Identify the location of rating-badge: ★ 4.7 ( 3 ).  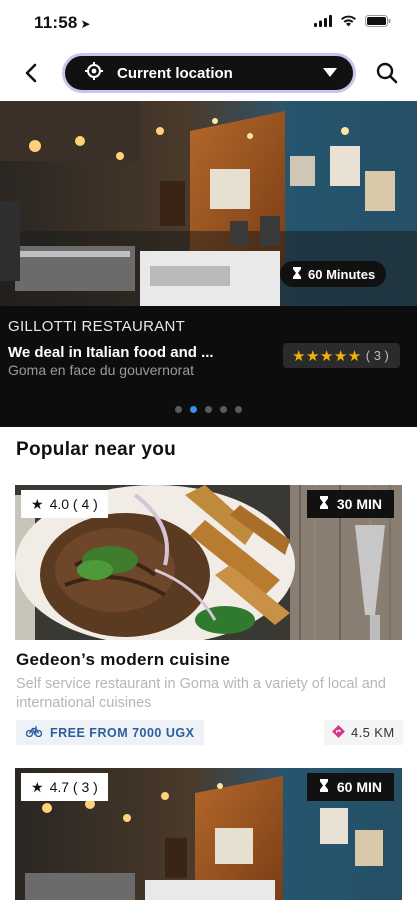
(64, 787).